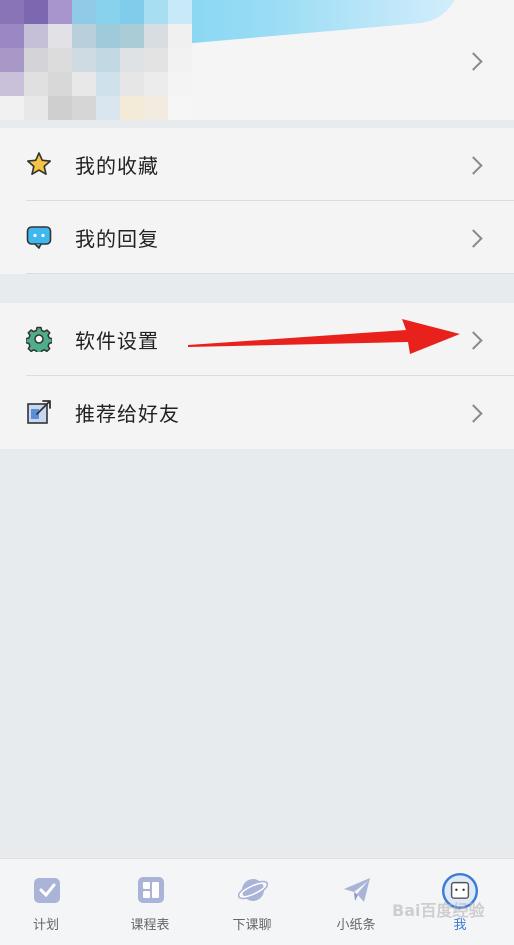 This screenshot has height=945, width=514. I want to click on menu-item-favorites: 我的收藏, so click(257, 164).